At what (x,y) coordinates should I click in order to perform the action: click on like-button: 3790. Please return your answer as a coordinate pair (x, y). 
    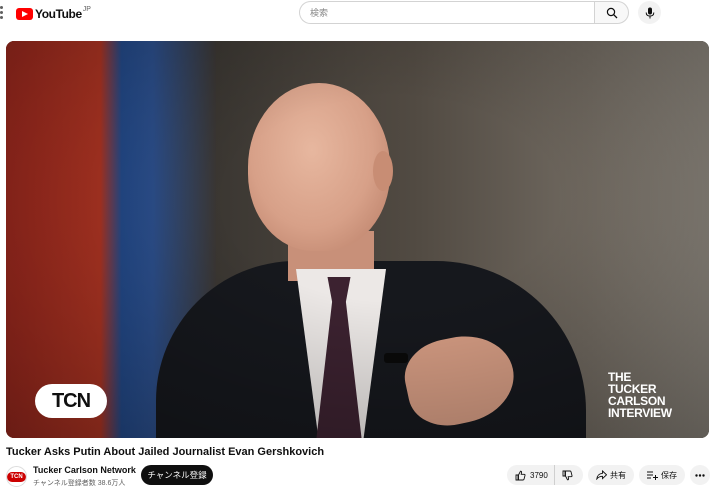
    Looking at the image, I should click on (531, 475).